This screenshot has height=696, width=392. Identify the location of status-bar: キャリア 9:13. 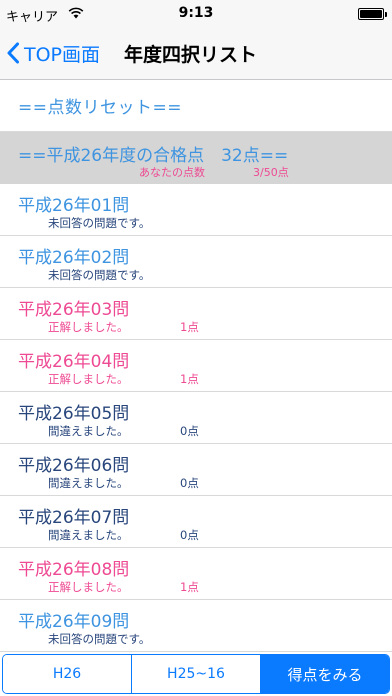
(196, 14).